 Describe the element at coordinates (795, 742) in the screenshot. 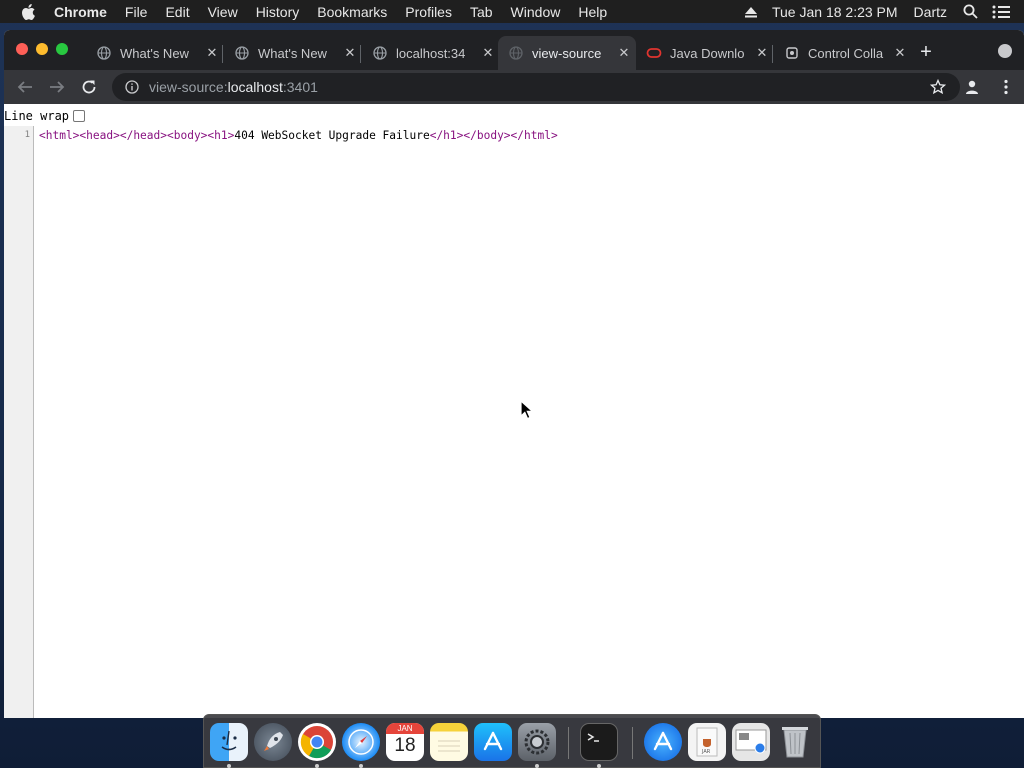

I see `trash-icon` at that location.